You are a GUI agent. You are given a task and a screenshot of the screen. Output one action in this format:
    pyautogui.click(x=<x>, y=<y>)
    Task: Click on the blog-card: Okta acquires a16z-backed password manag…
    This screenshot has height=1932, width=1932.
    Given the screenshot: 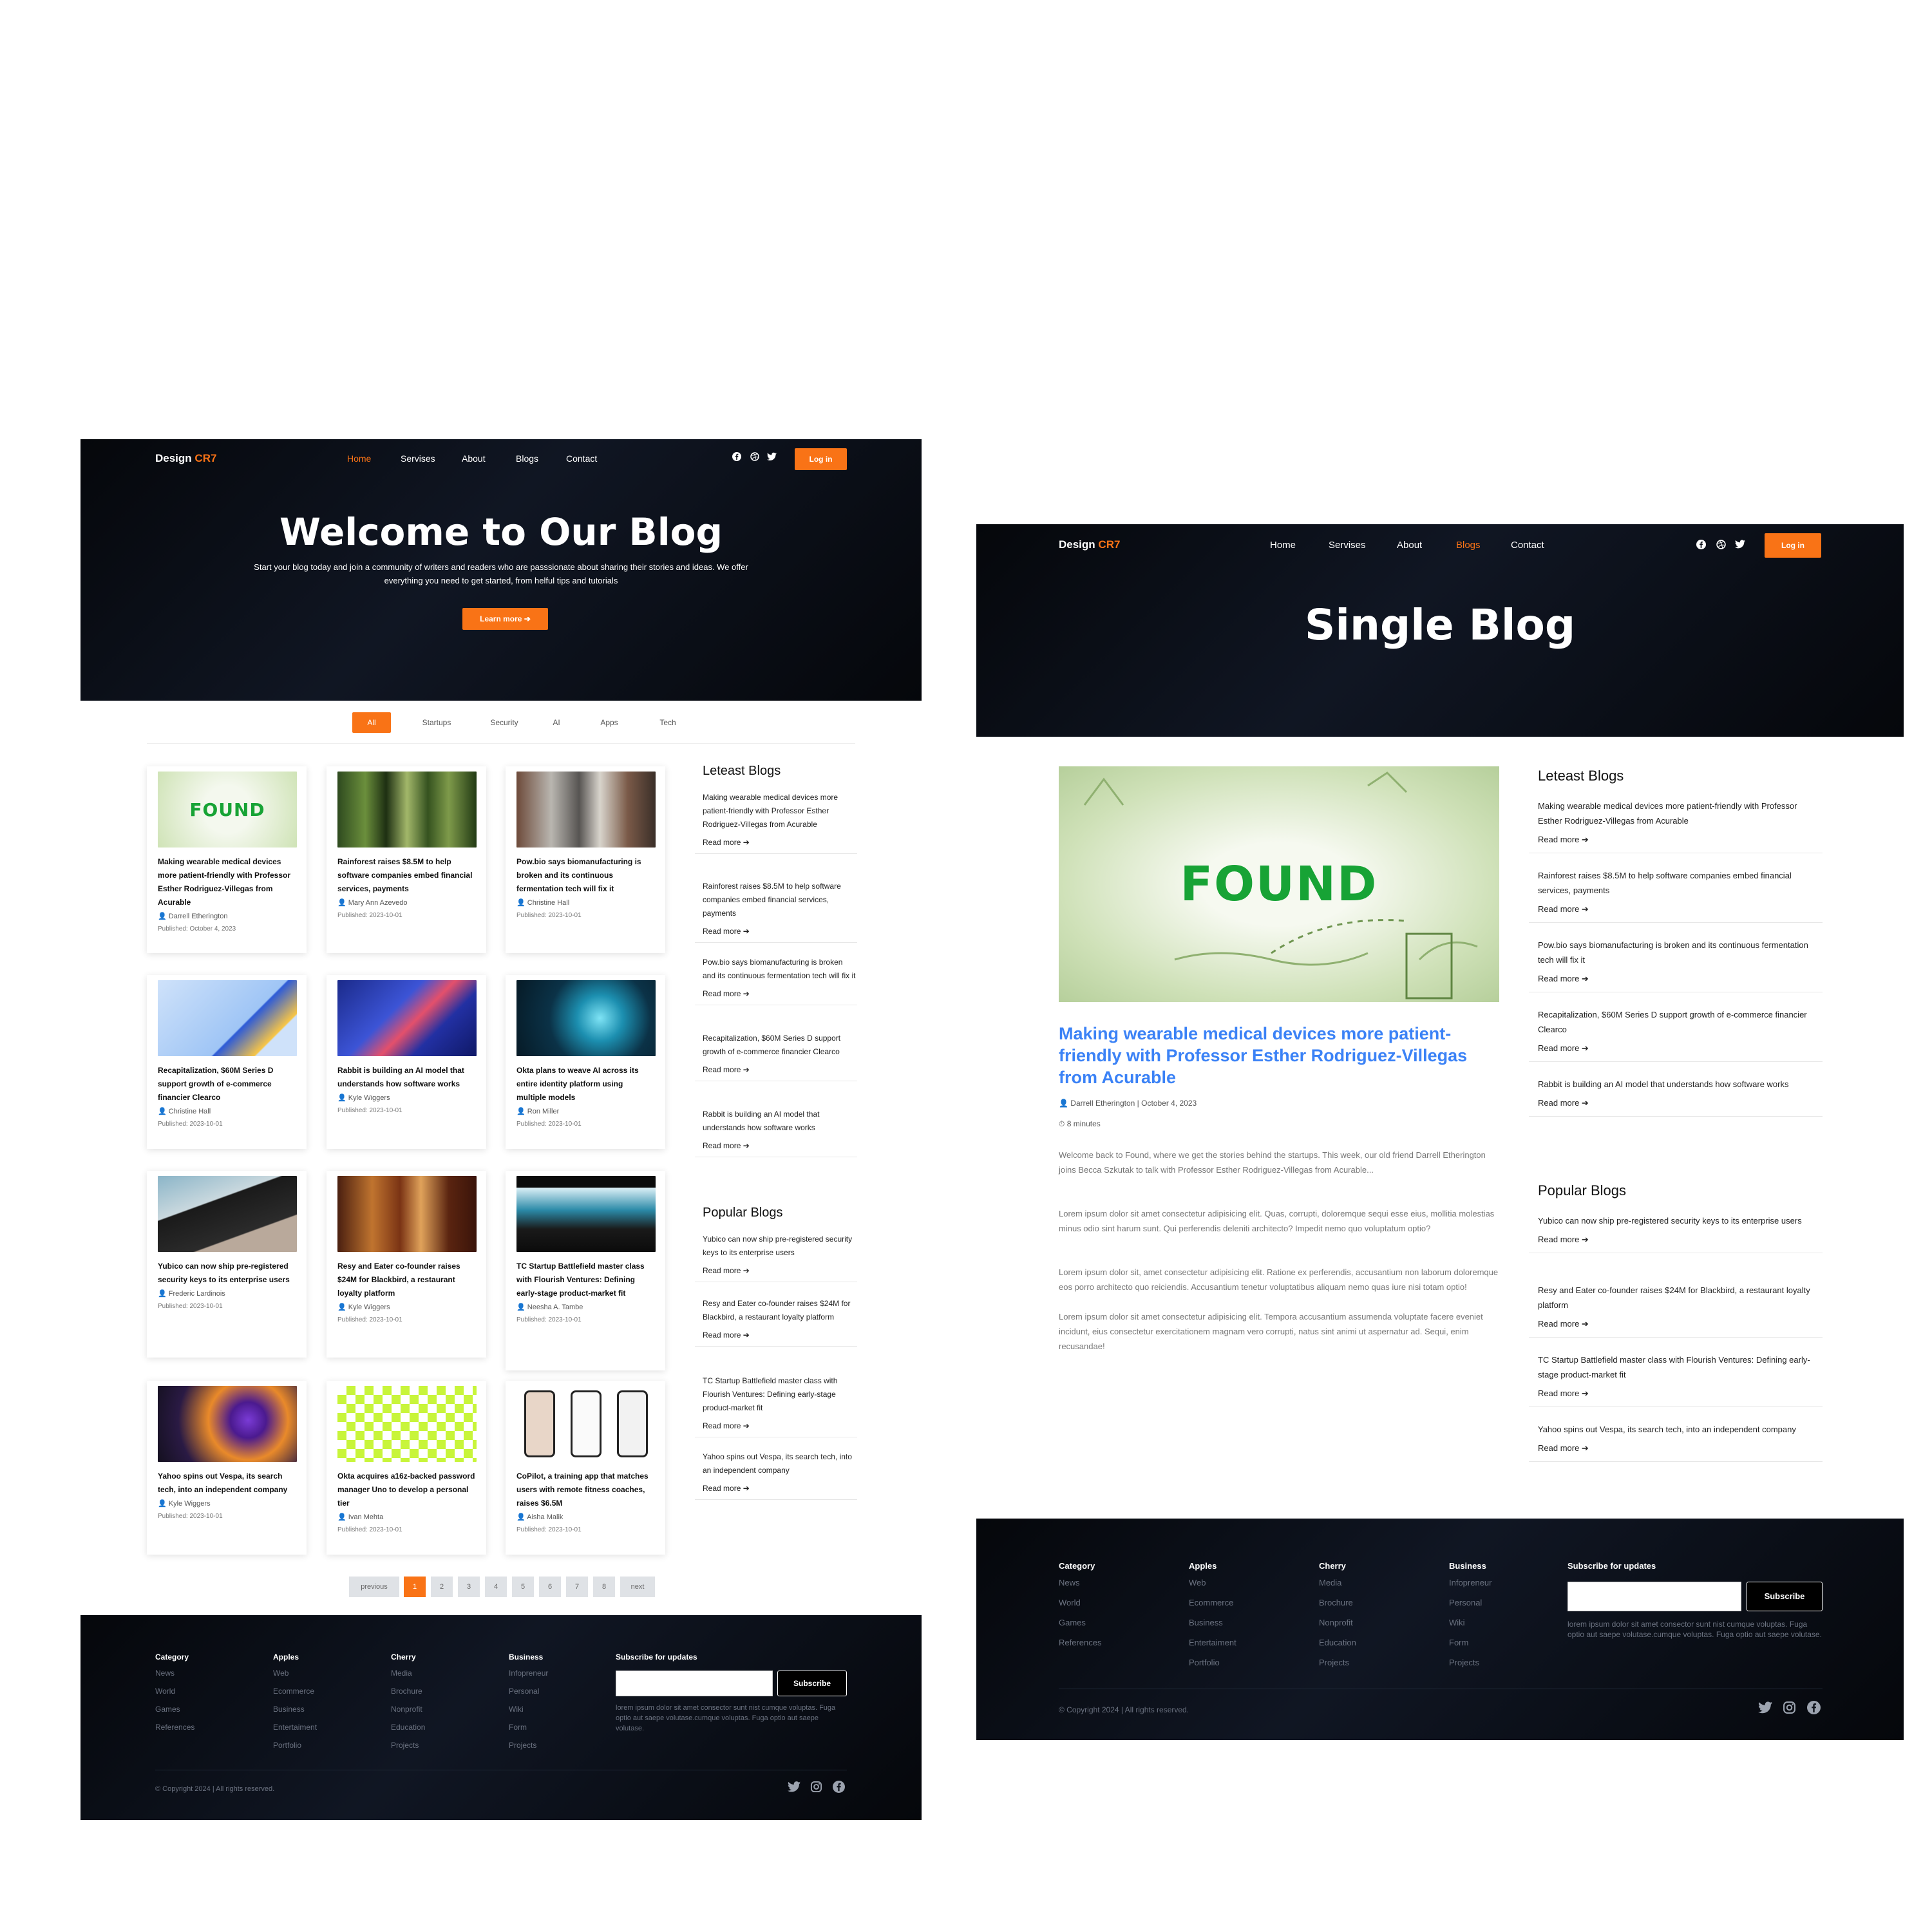 What is the action you would take?
    pyautogui.click(x=406, y=1468)
    